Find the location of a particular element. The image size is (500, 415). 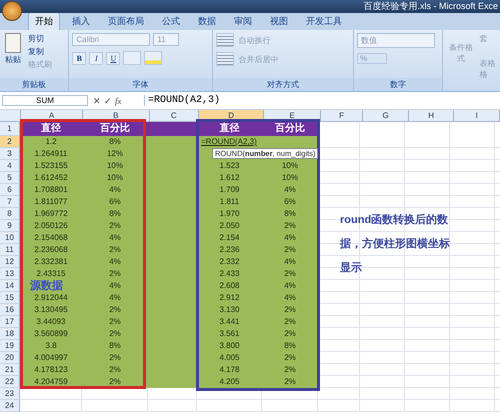

source-data-label: 源数据 is located at coordinates (51, 286).